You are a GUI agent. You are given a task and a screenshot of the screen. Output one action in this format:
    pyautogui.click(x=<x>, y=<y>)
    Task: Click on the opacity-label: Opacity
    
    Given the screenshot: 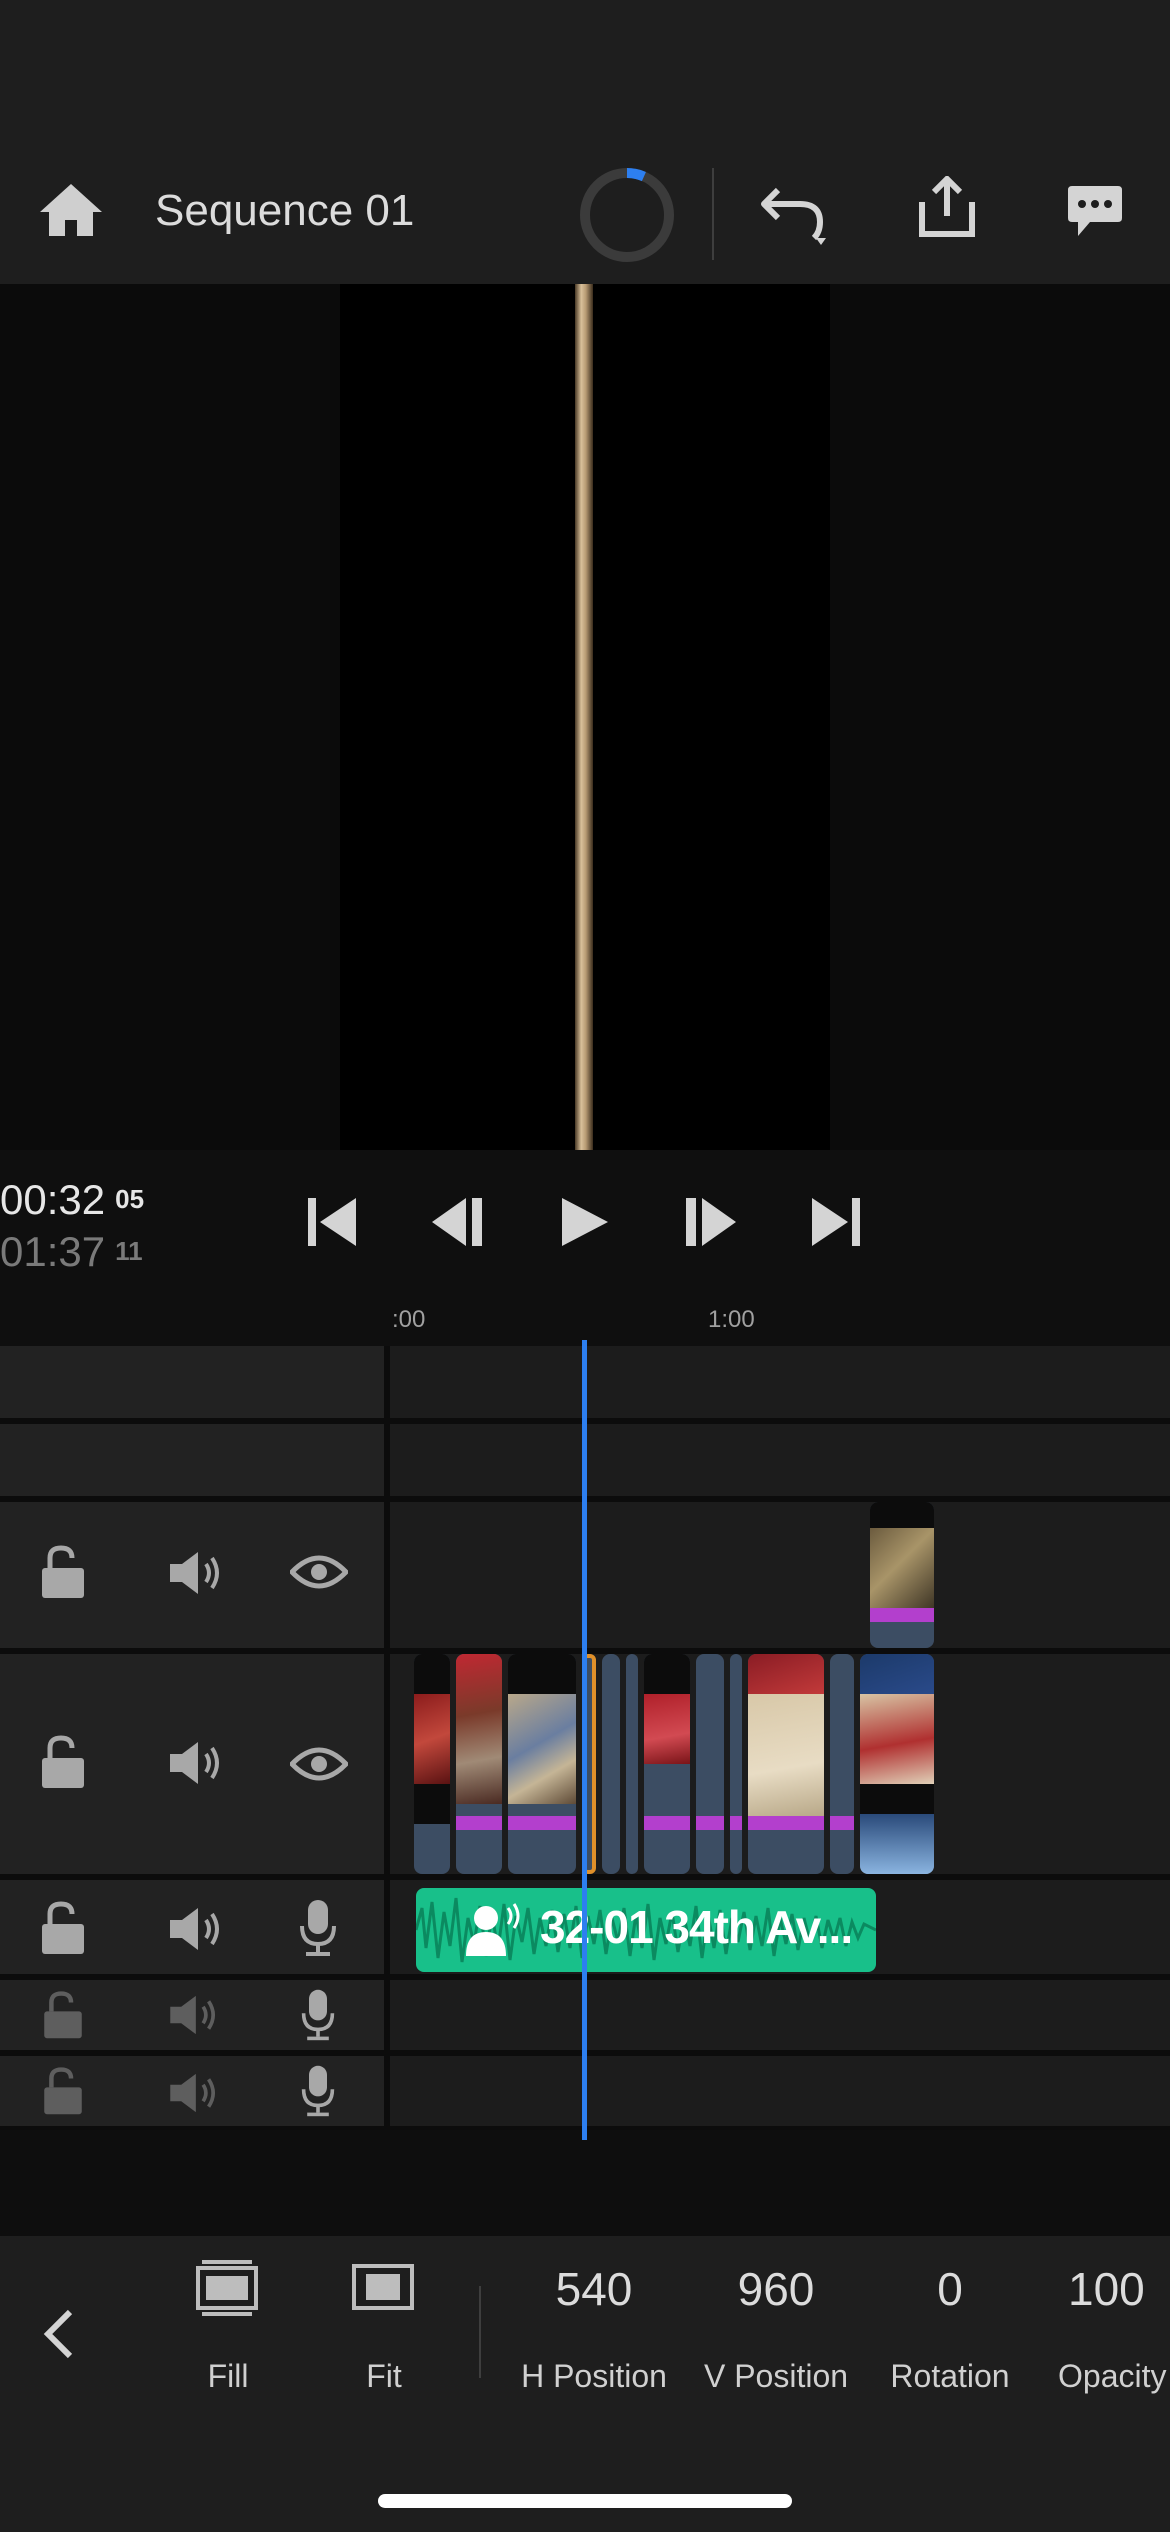 What is the action you would take?
    pyautogui.click(x=1112, y=2376)
    